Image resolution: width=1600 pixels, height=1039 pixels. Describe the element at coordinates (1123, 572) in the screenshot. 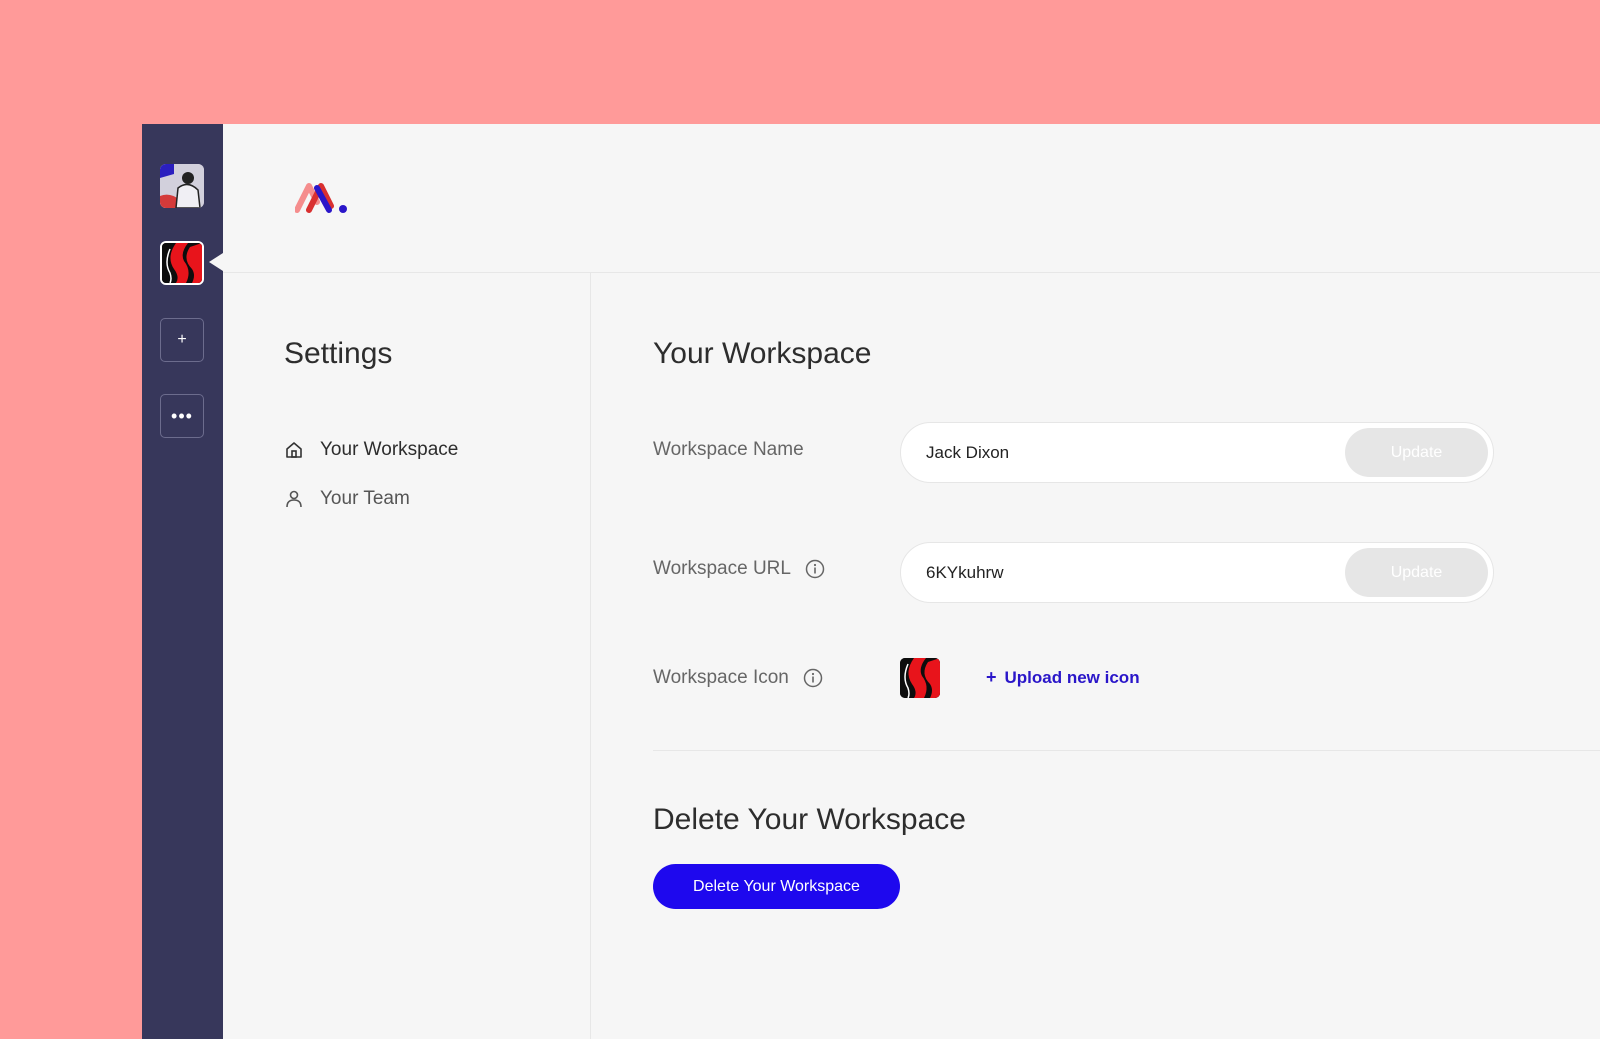

I see `workspace-url-input` at that location.